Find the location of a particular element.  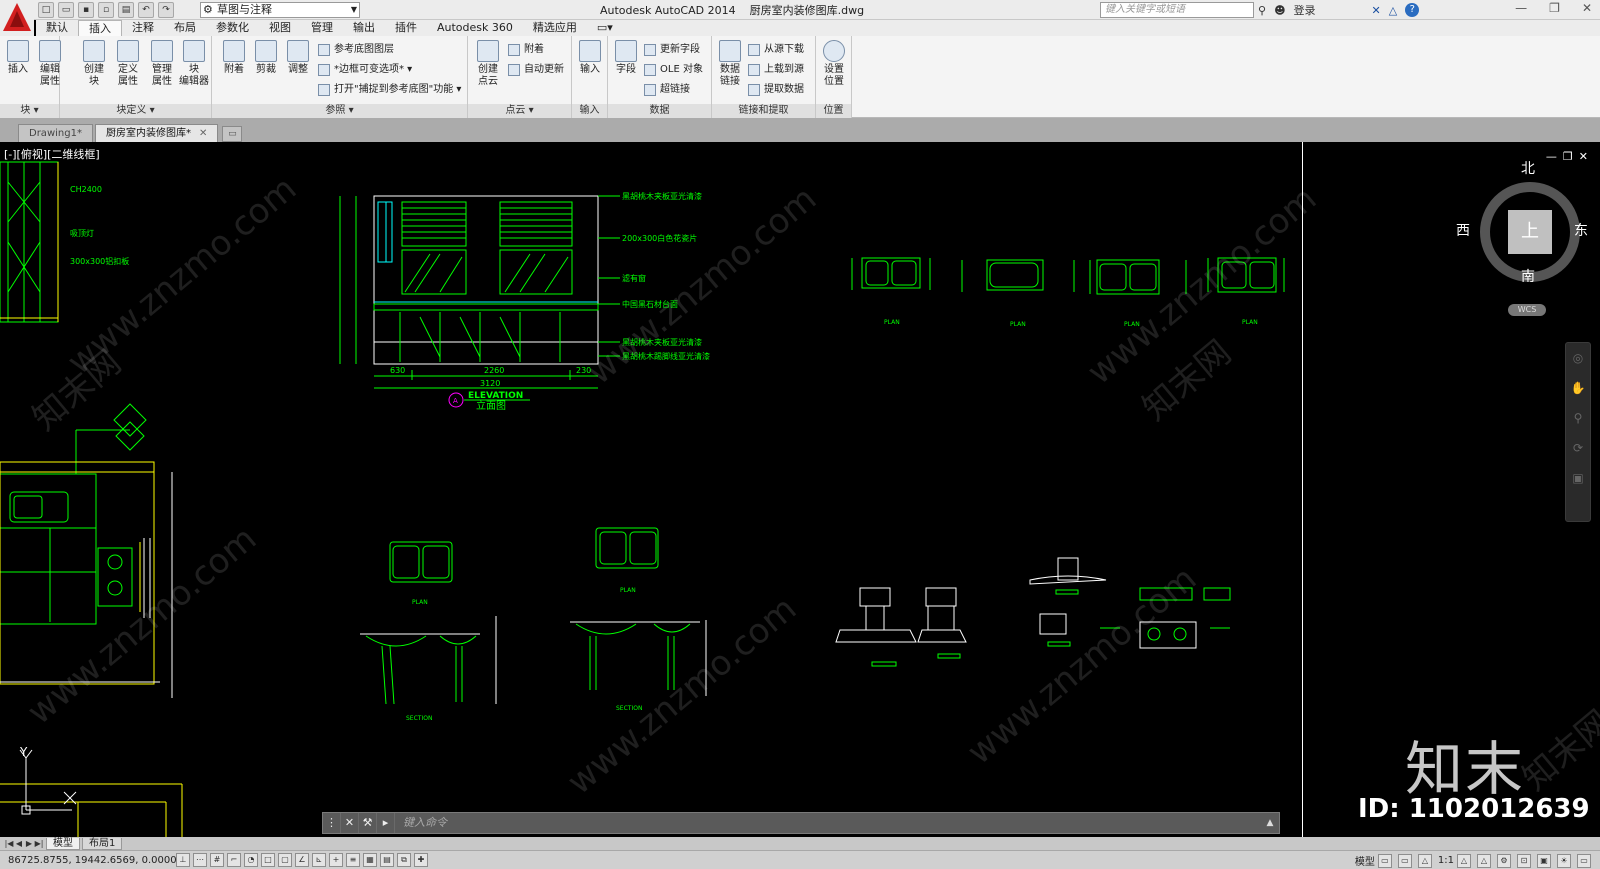

download-from-source-button: 从源下载 is located at coordinates (776, 50).